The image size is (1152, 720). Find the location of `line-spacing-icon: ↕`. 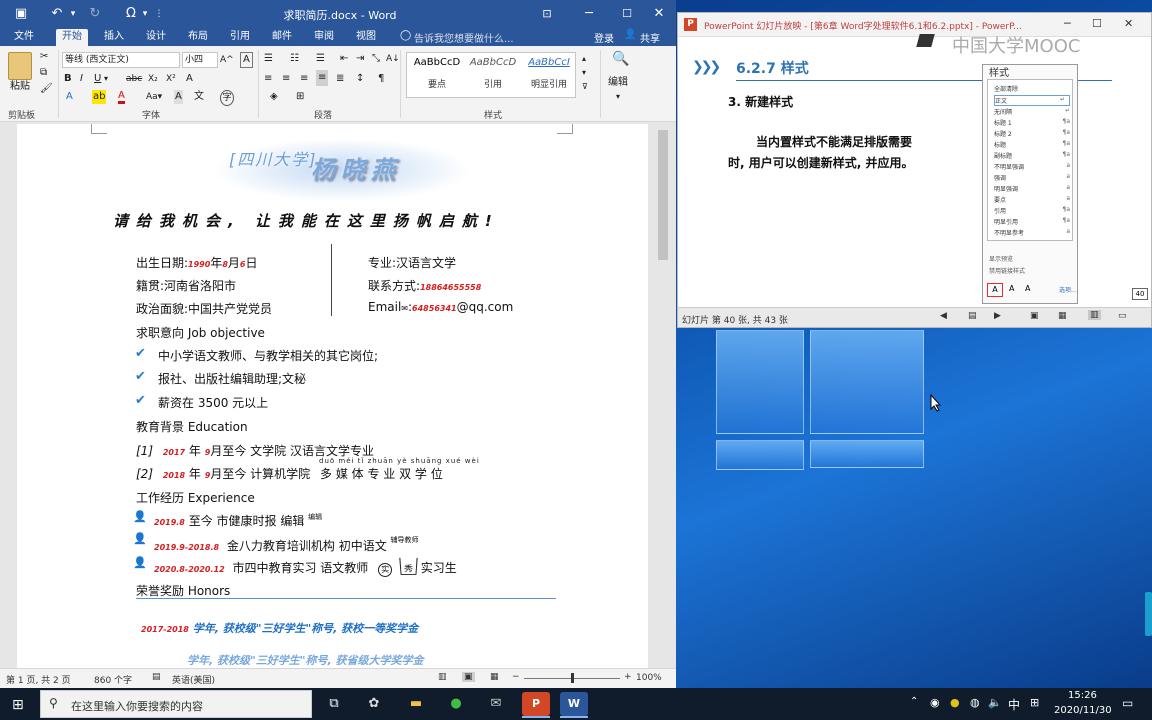

line-spacing-icon: ↕ is located at coordinates (360, 79).